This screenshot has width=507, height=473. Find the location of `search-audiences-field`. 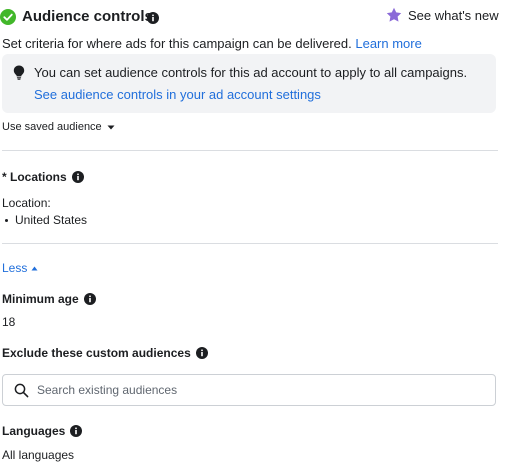

search-audiences-field is located at coordinates (249, 390).